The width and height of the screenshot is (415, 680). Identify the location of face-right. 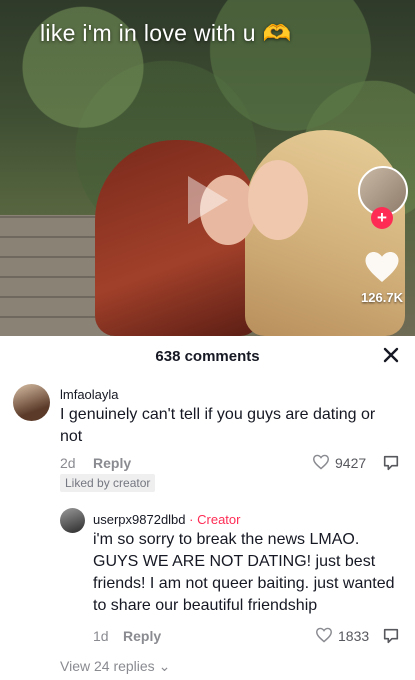
(278, 200).